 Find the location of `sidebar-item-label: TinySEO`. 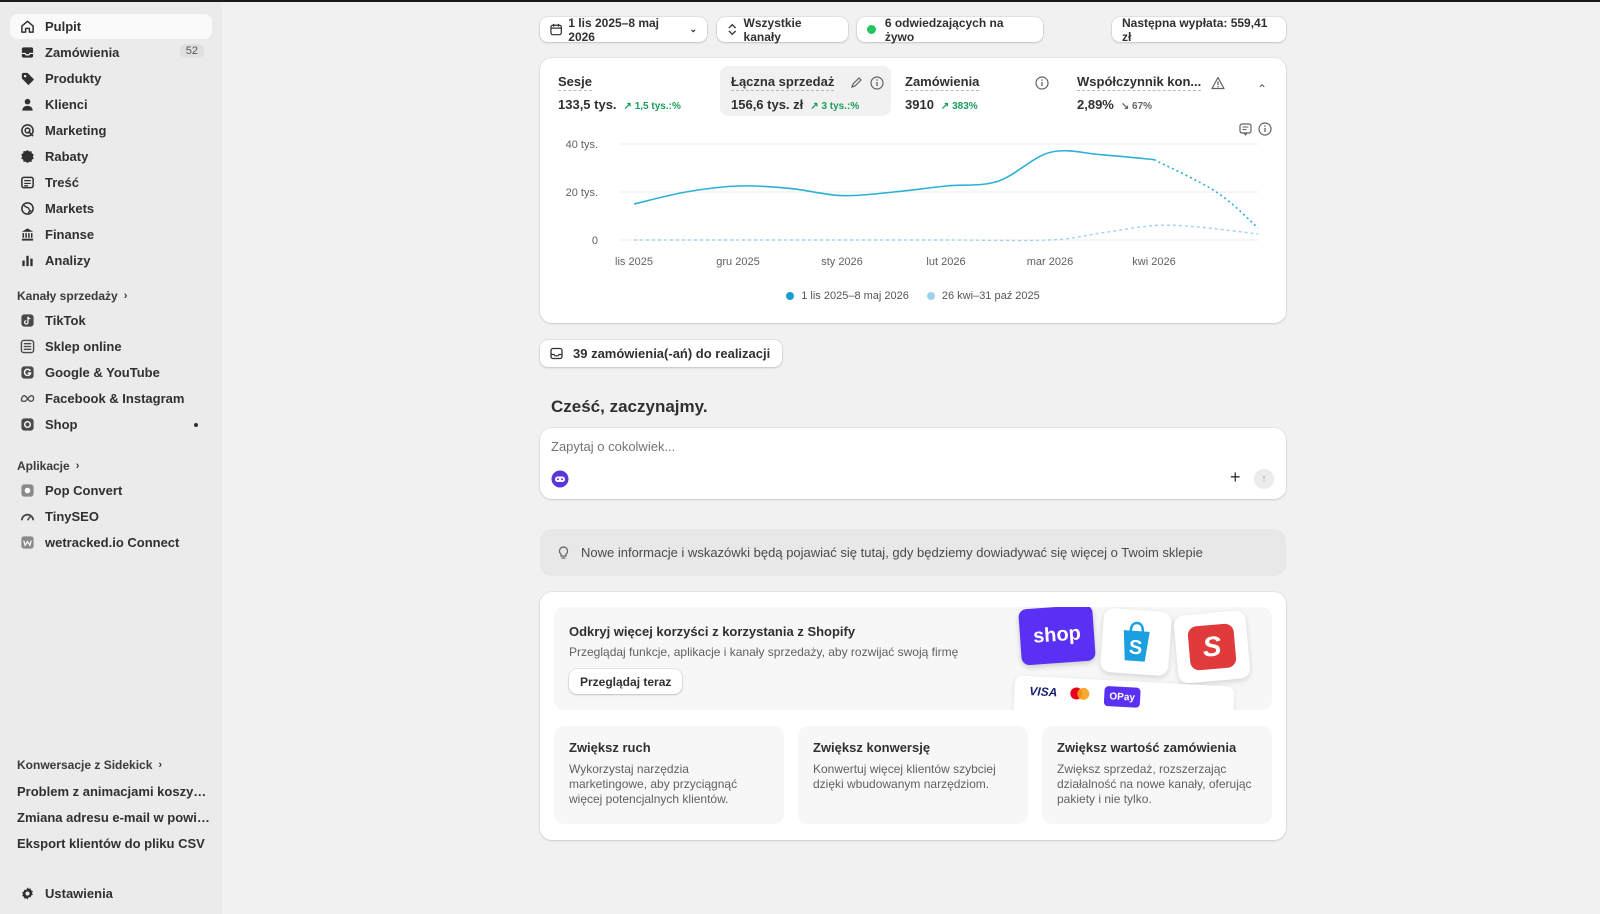

sidebar-item-label: TinySEO is located at coordinates (72, 516).